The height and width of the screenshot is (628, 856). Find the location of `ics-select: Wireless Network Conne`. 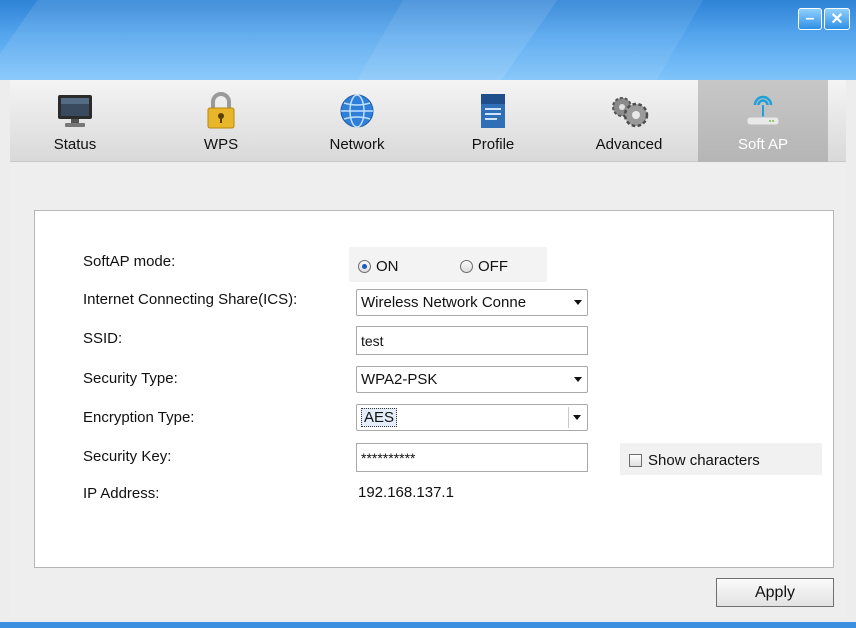

ics-select: Wireless Network Conne is located at coordinates (472, 302).